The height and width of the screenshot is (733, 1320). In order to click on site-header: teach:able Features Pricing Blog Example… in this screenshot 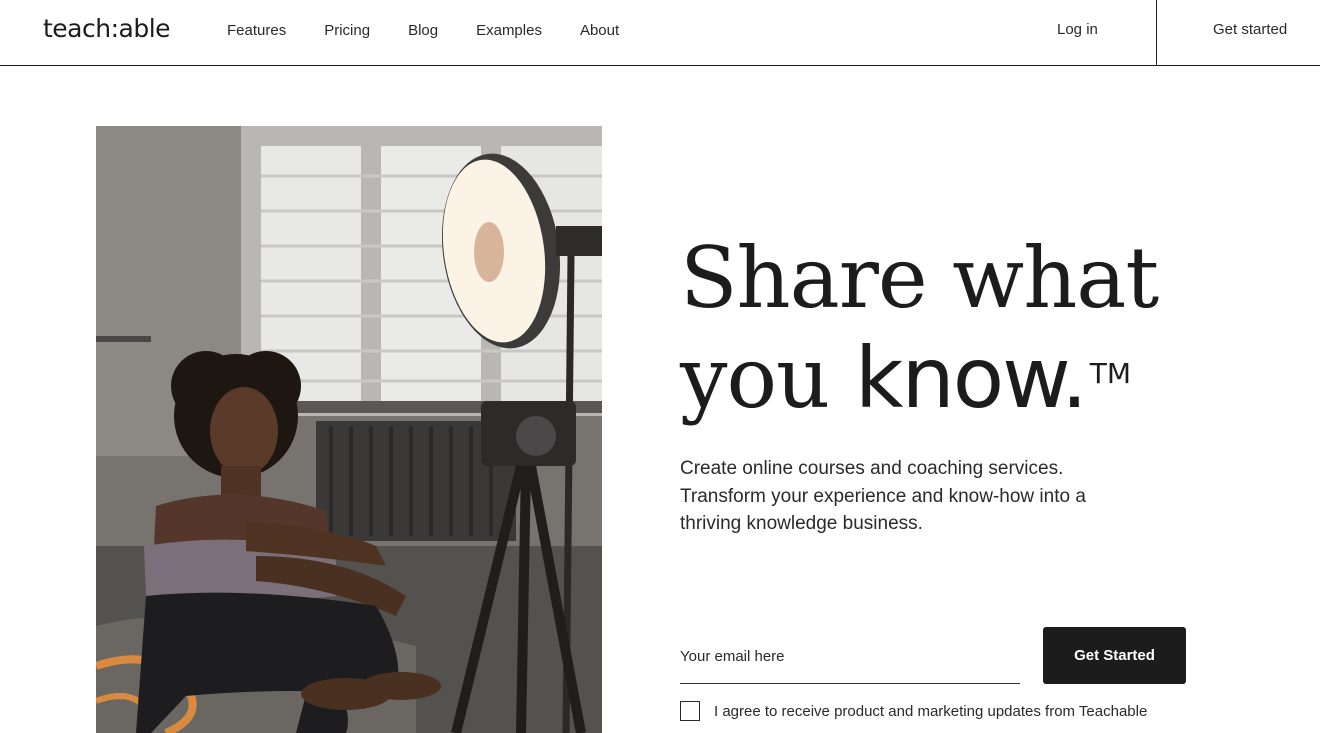, I will do `click(660, 33)`.